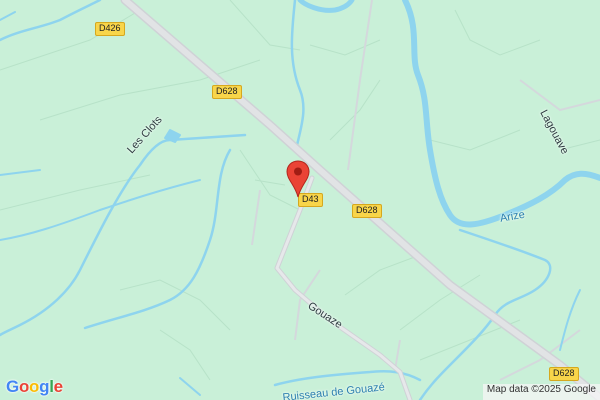  I want to click on google-logo: Google, so click(34, 387).